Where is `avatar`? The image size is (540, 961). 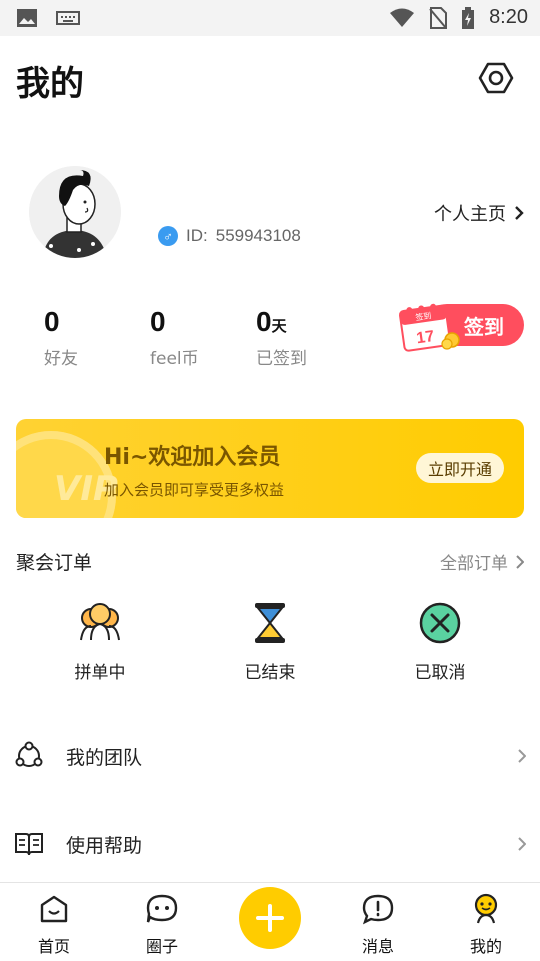 avatar is located at coordinates (75, 212).